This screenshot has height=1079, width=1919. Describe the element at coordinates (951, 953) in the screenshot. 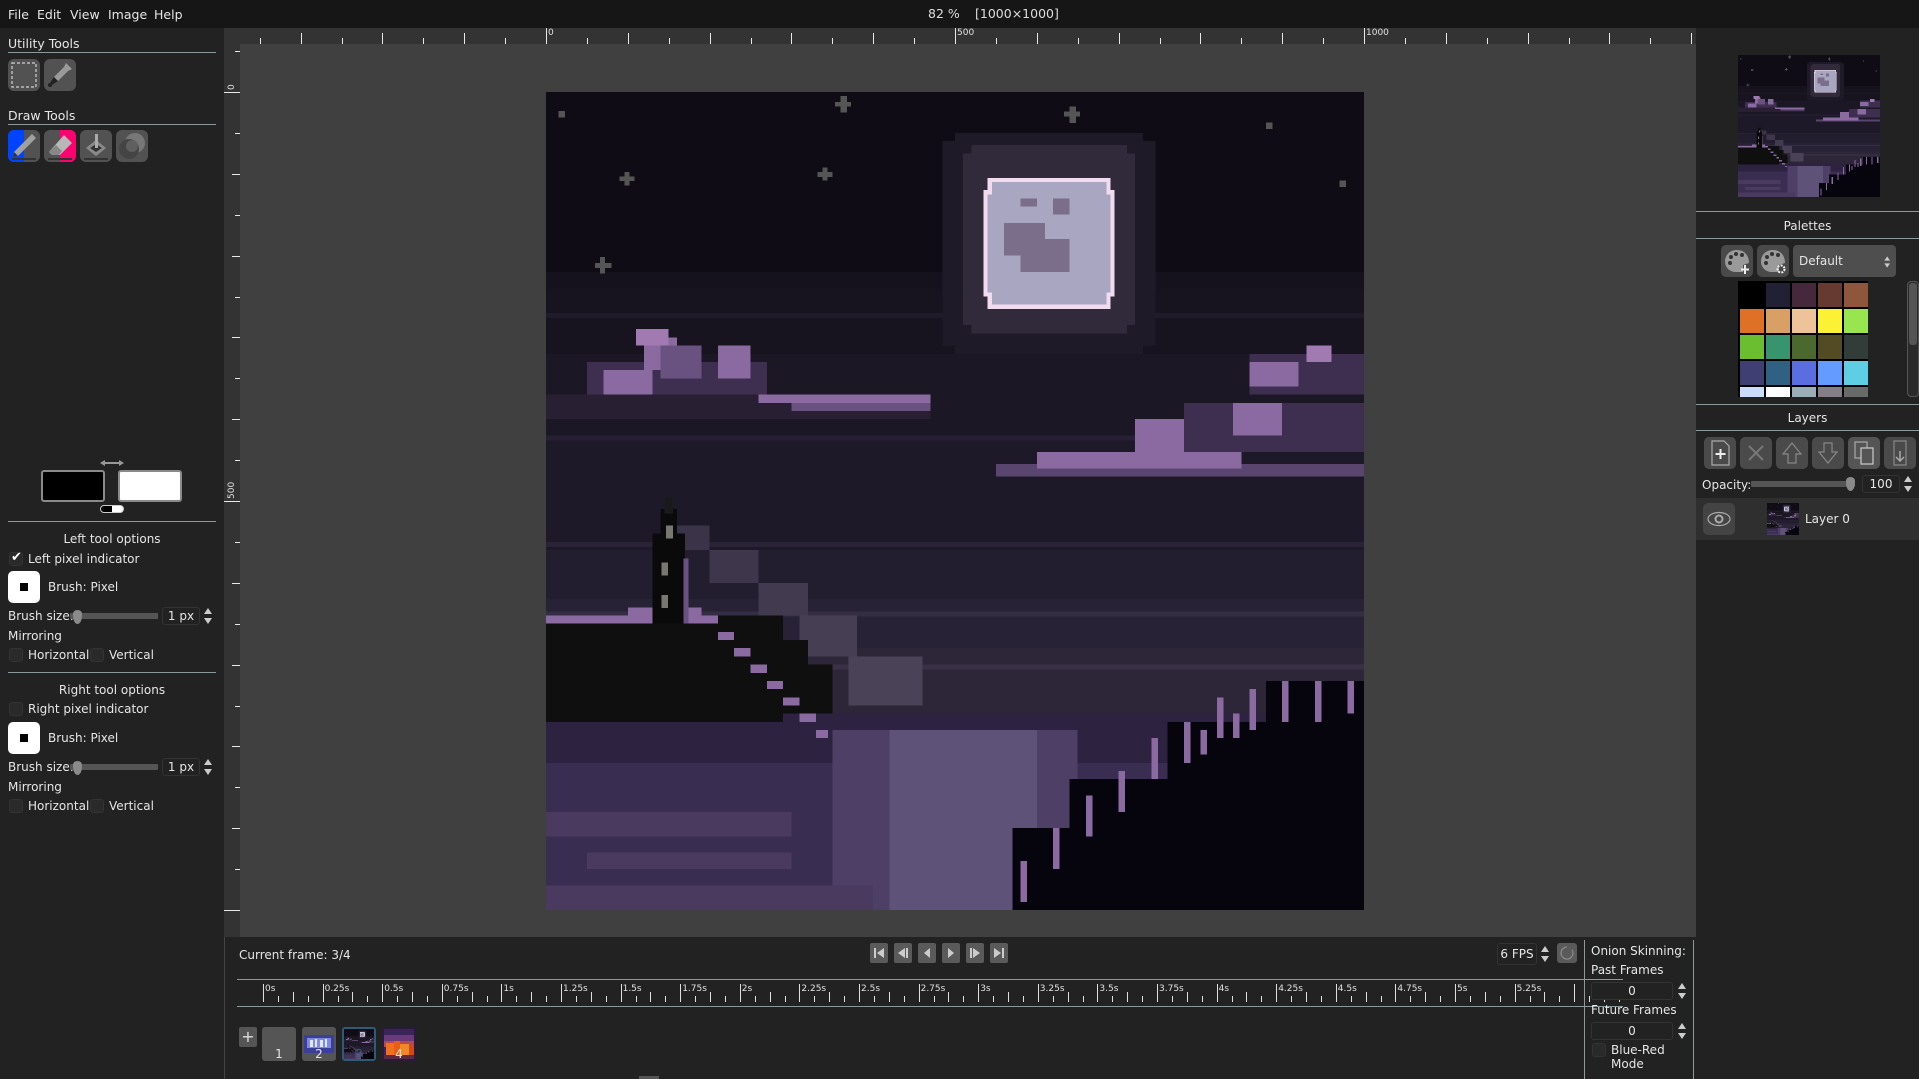

I see `play-forward-button` at that location.